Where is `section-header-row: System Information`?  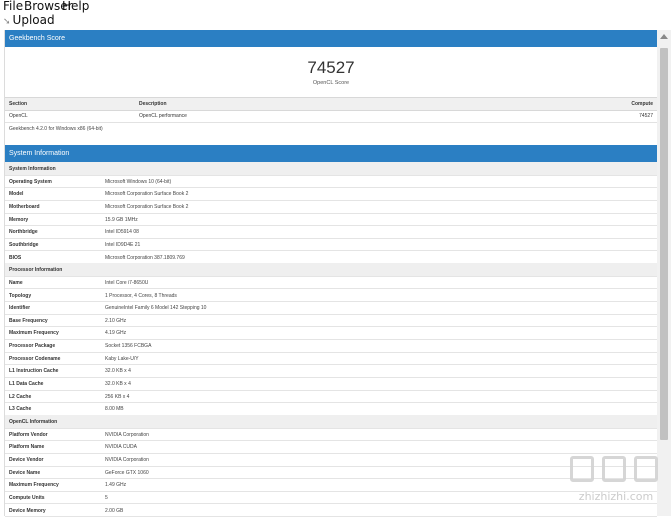 section-header-row: System Information is located at coordinates (331, 169).